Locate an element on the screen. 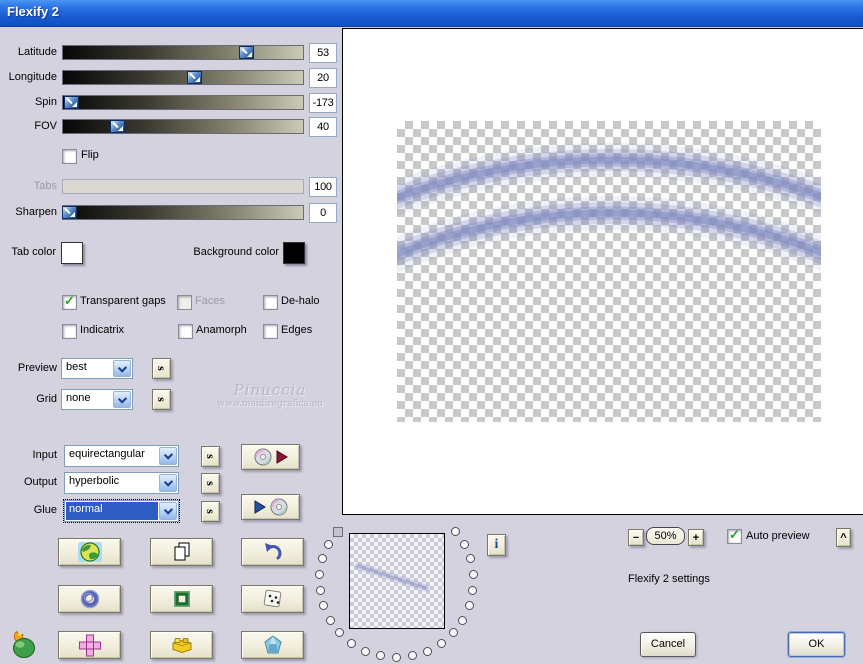 This screenshot has height=664, width=863. zoom-in-button: + is located at coordinates (696, 537).